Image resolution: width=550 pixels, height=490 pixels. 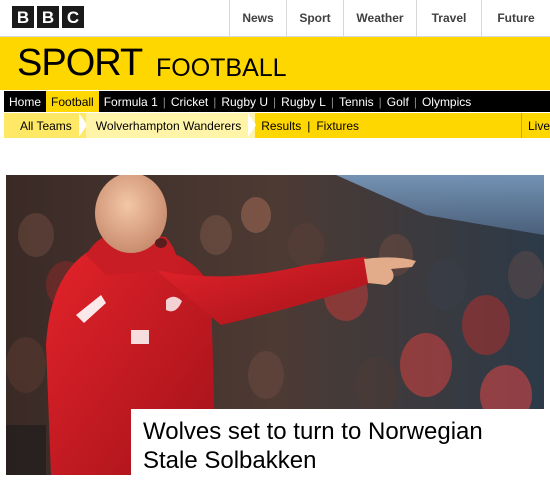 I want to click on sport-title: SPORT, so click(x=80, y=63).